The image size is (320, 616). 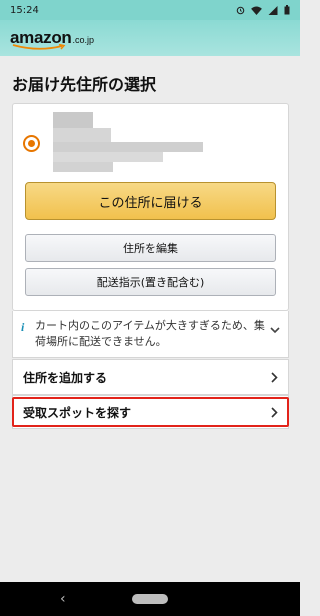 What do you see at coordinates (23, 327) in the screenshot?
I see `info-icon: i` at bounding box center [23, 327].